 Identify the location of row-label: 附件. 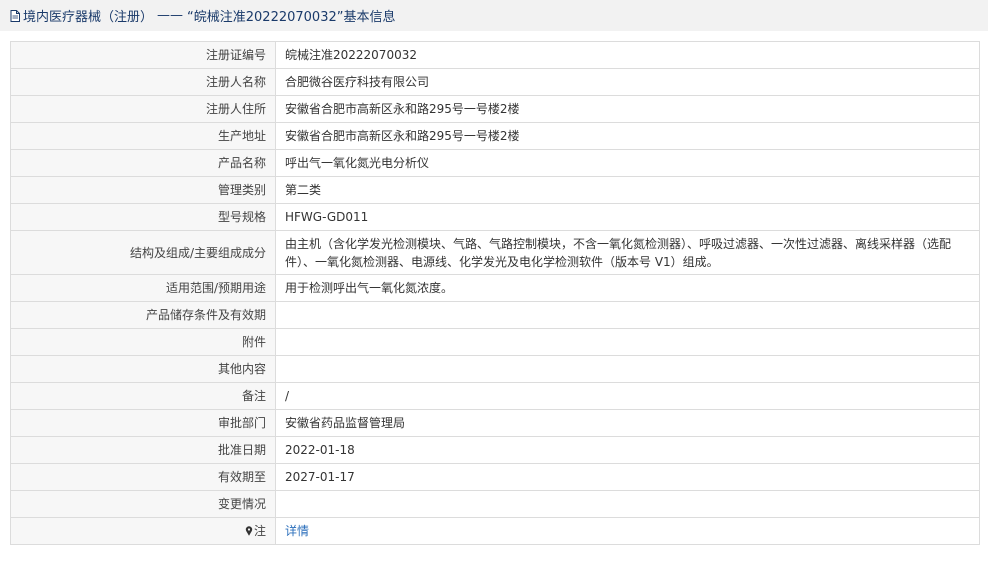
(143, 342).